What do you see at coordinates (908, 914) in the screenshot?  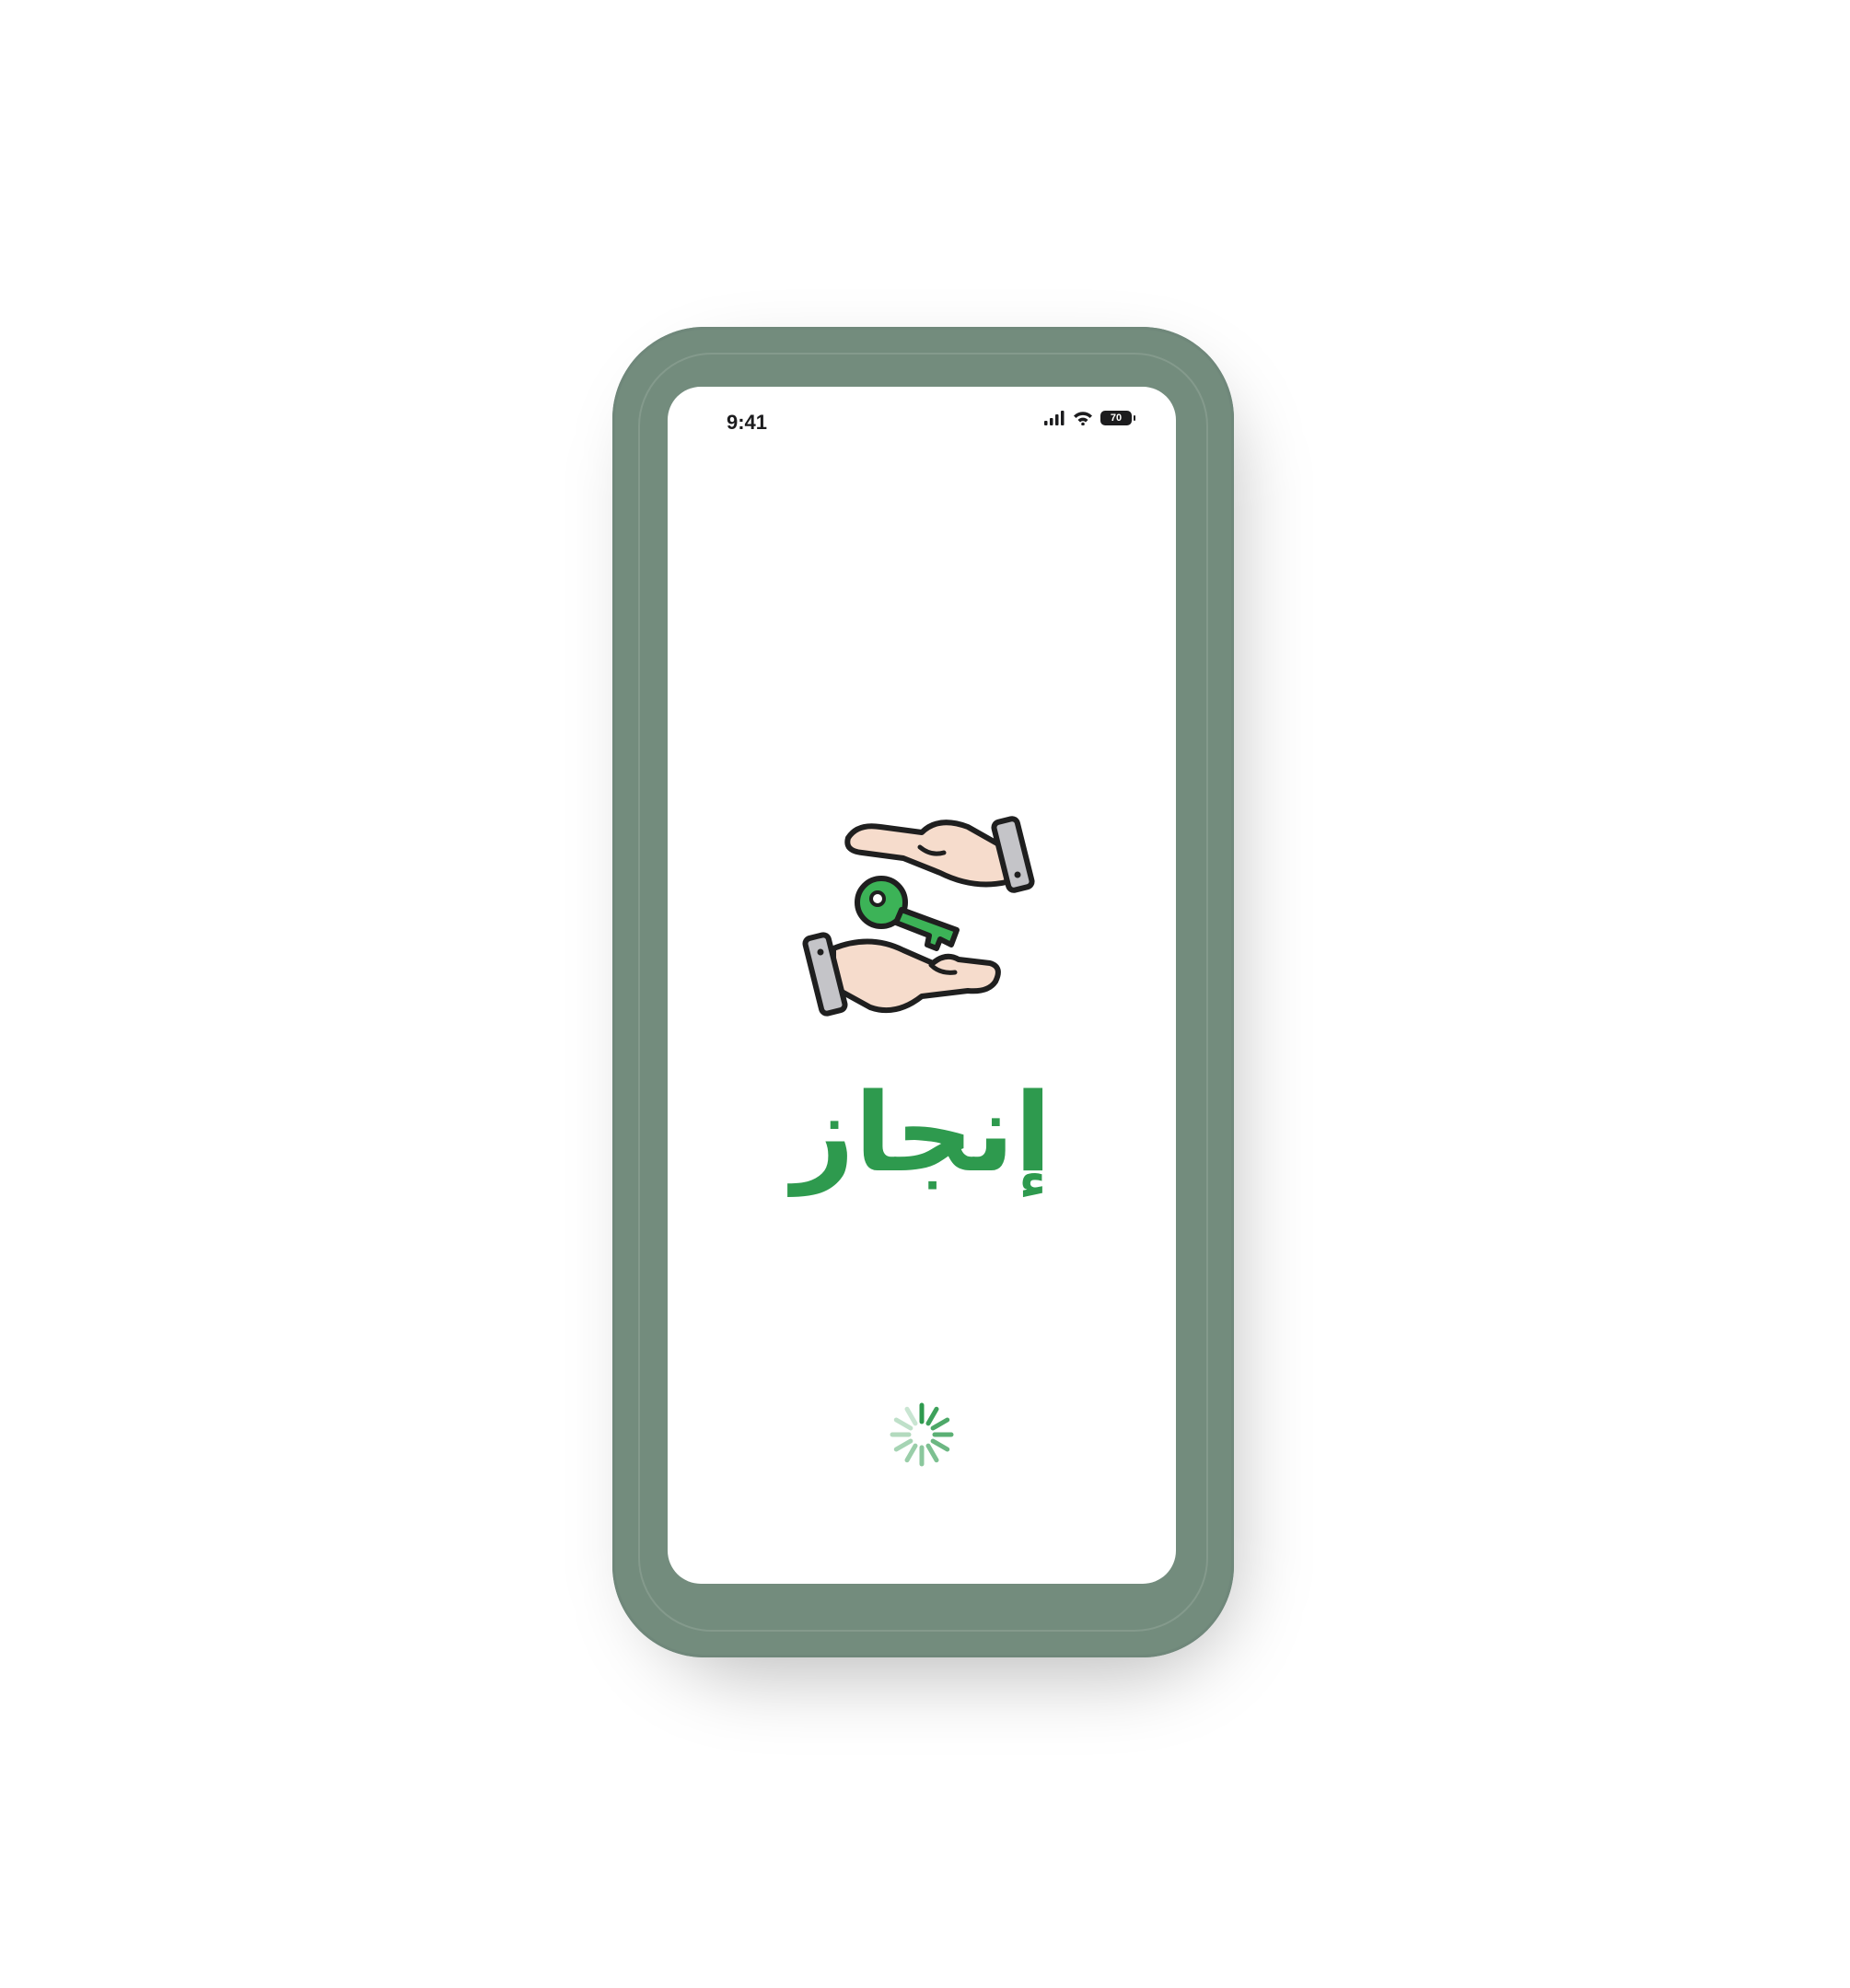 I see `key` at bounding box center [908, 914].